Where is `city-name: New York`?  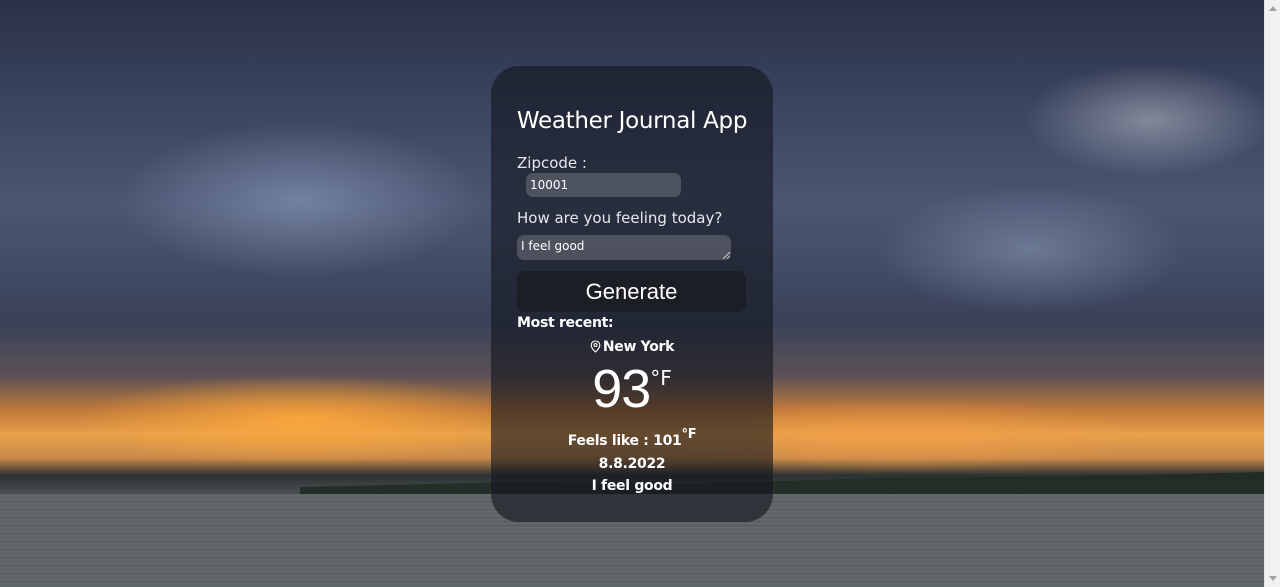 city-name: New York is located at coordinates (638, 347).